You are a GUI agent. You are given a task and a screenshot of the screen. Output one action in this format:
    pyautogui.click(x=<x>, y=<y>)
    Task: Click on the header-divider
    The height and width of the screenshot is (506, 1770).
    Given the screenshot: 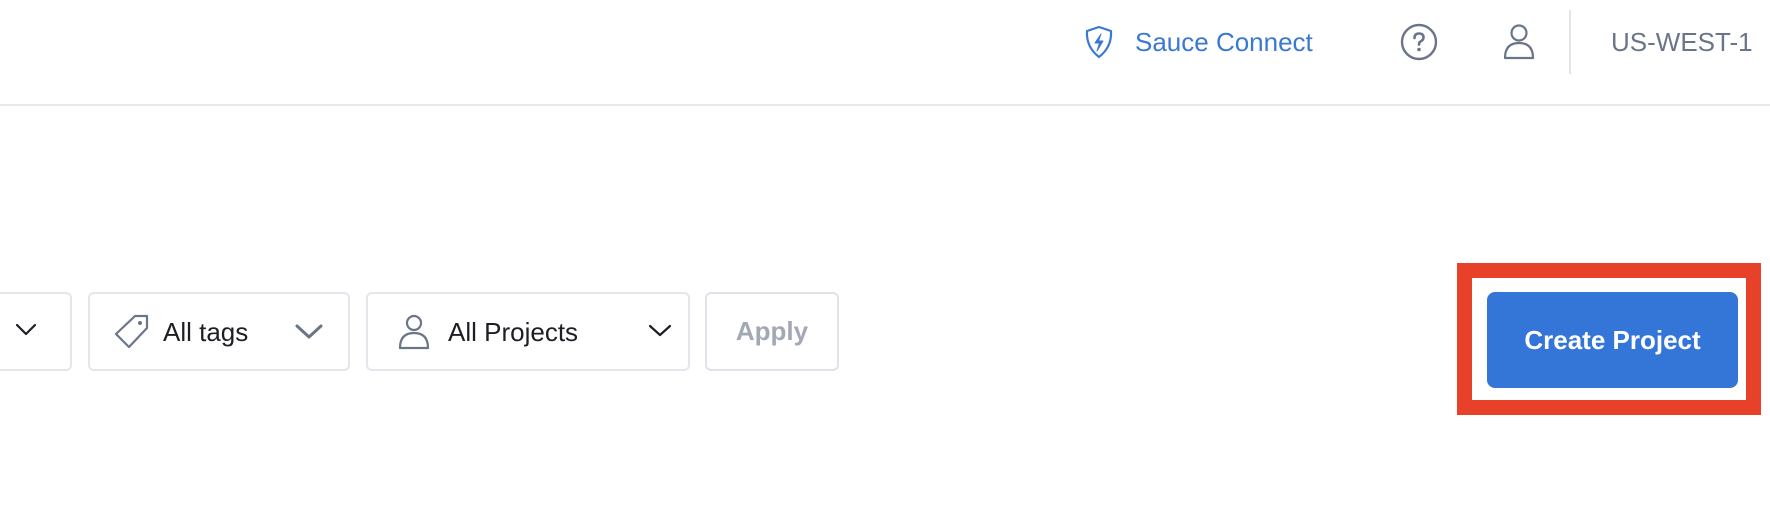 What is the action you would take?
    pyautogui.click(x=1570, y=42)
    